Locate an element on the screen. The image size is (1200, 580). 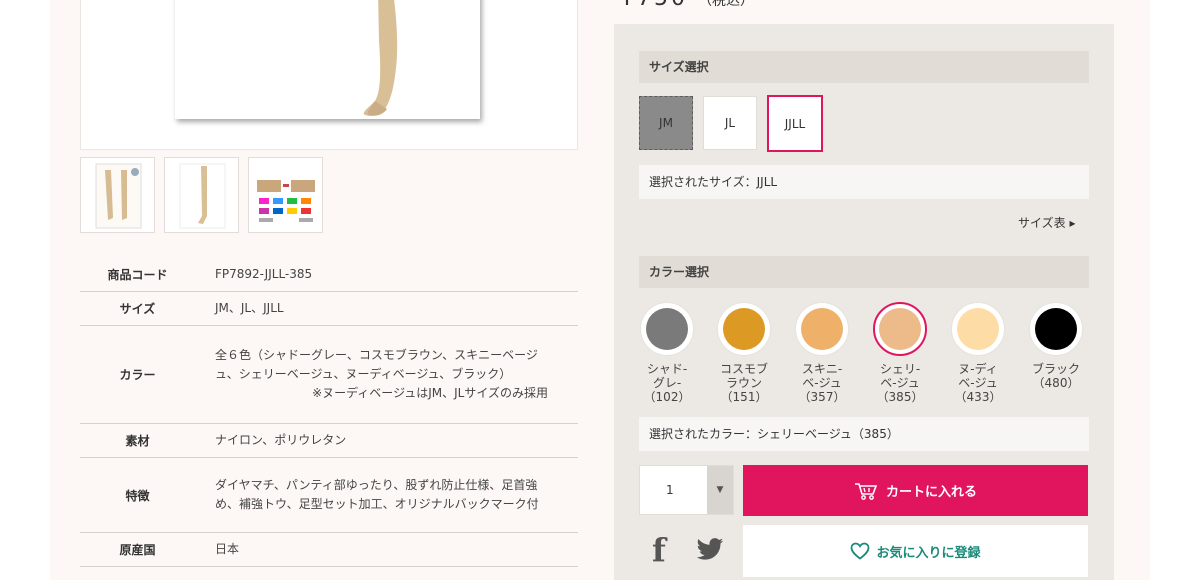
swatch-label-line: （385） is located at coordinates (900, 397).